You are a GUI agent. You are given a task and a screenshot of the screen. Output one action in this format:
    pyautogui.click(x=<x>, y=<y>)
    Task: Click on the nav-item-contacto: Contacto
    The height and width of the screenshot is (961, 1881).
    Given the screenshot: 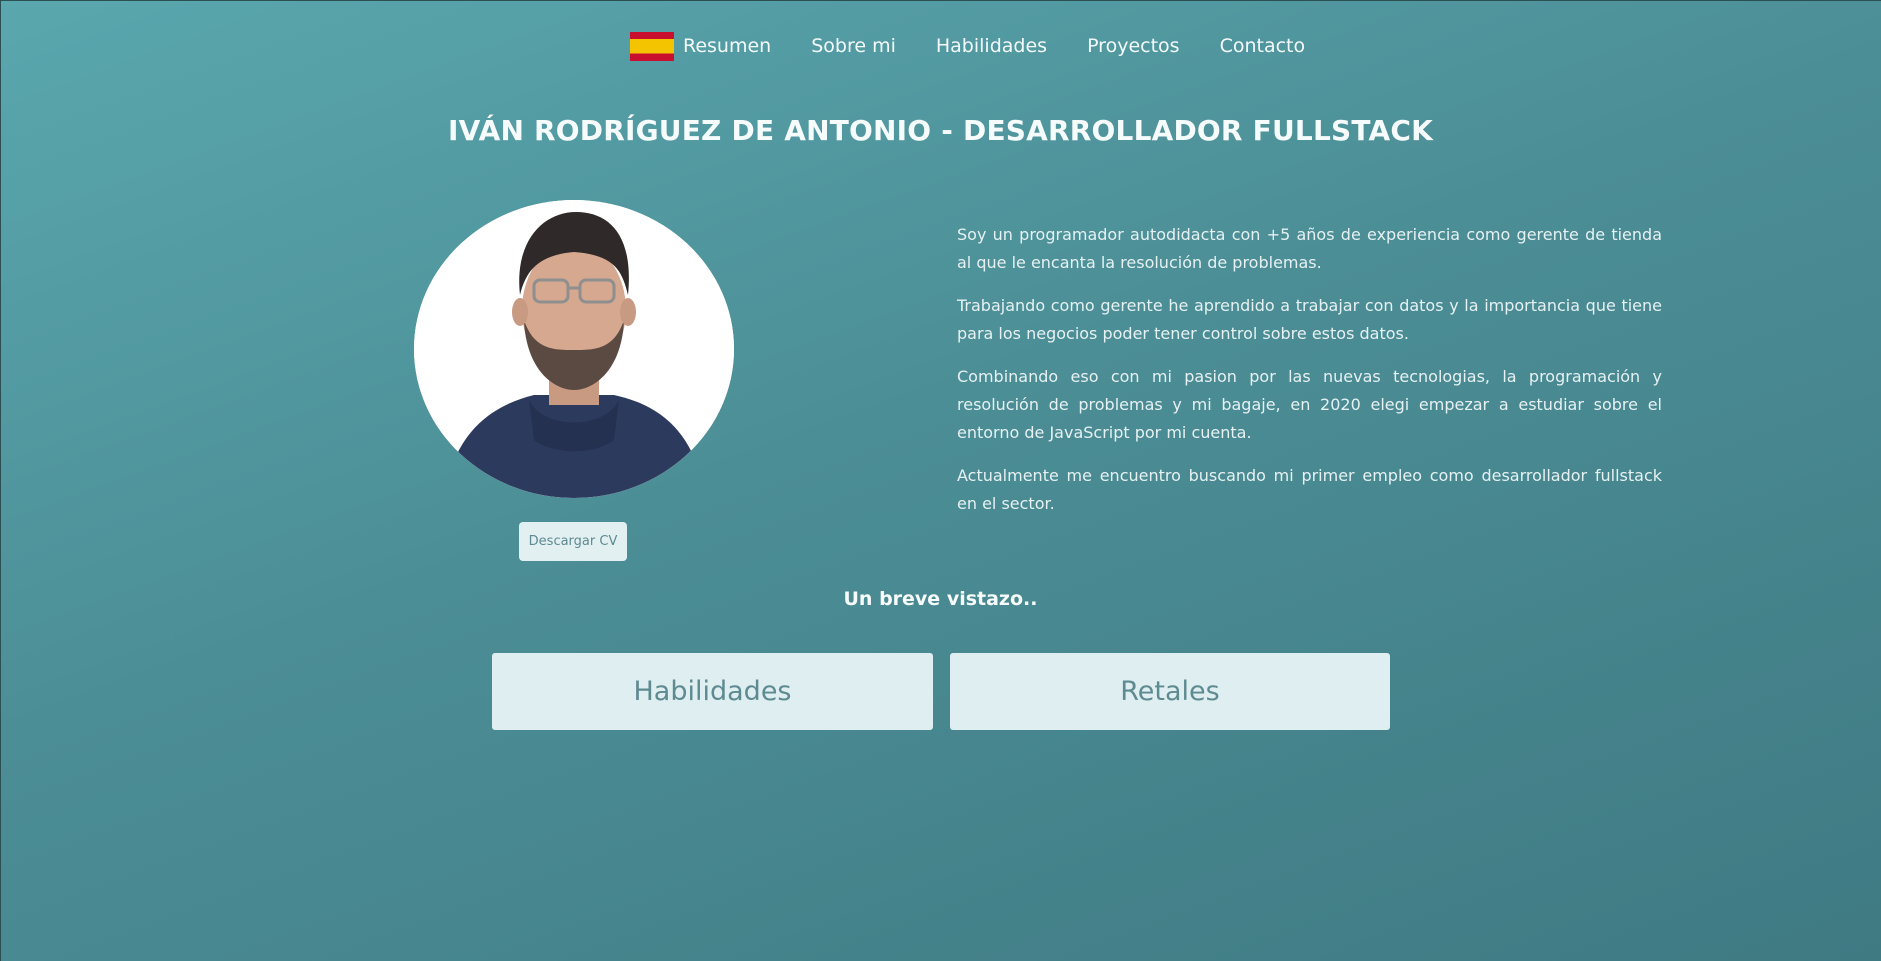 What is the action you would take?
    pyautogui.click(x=1263, y=46)
    